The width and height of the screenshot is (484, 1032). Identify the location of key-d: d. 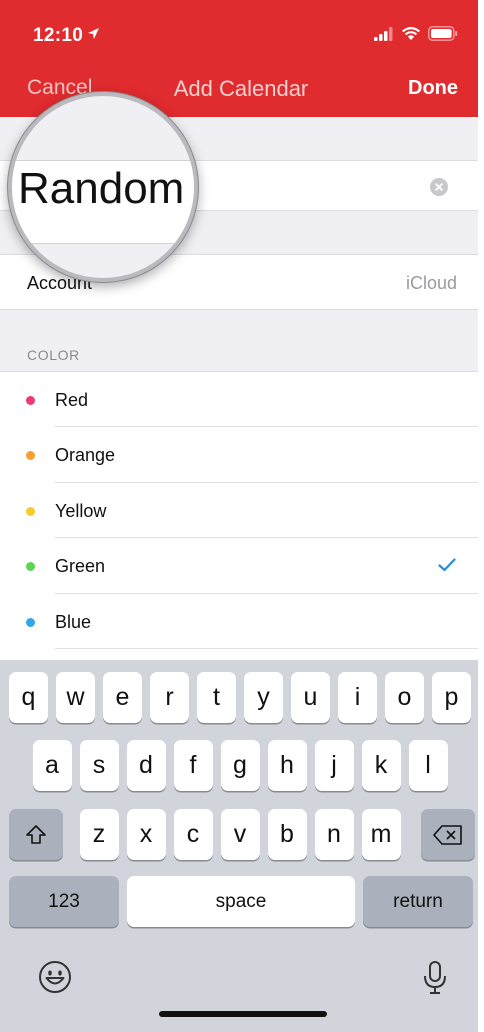
(146, 765).